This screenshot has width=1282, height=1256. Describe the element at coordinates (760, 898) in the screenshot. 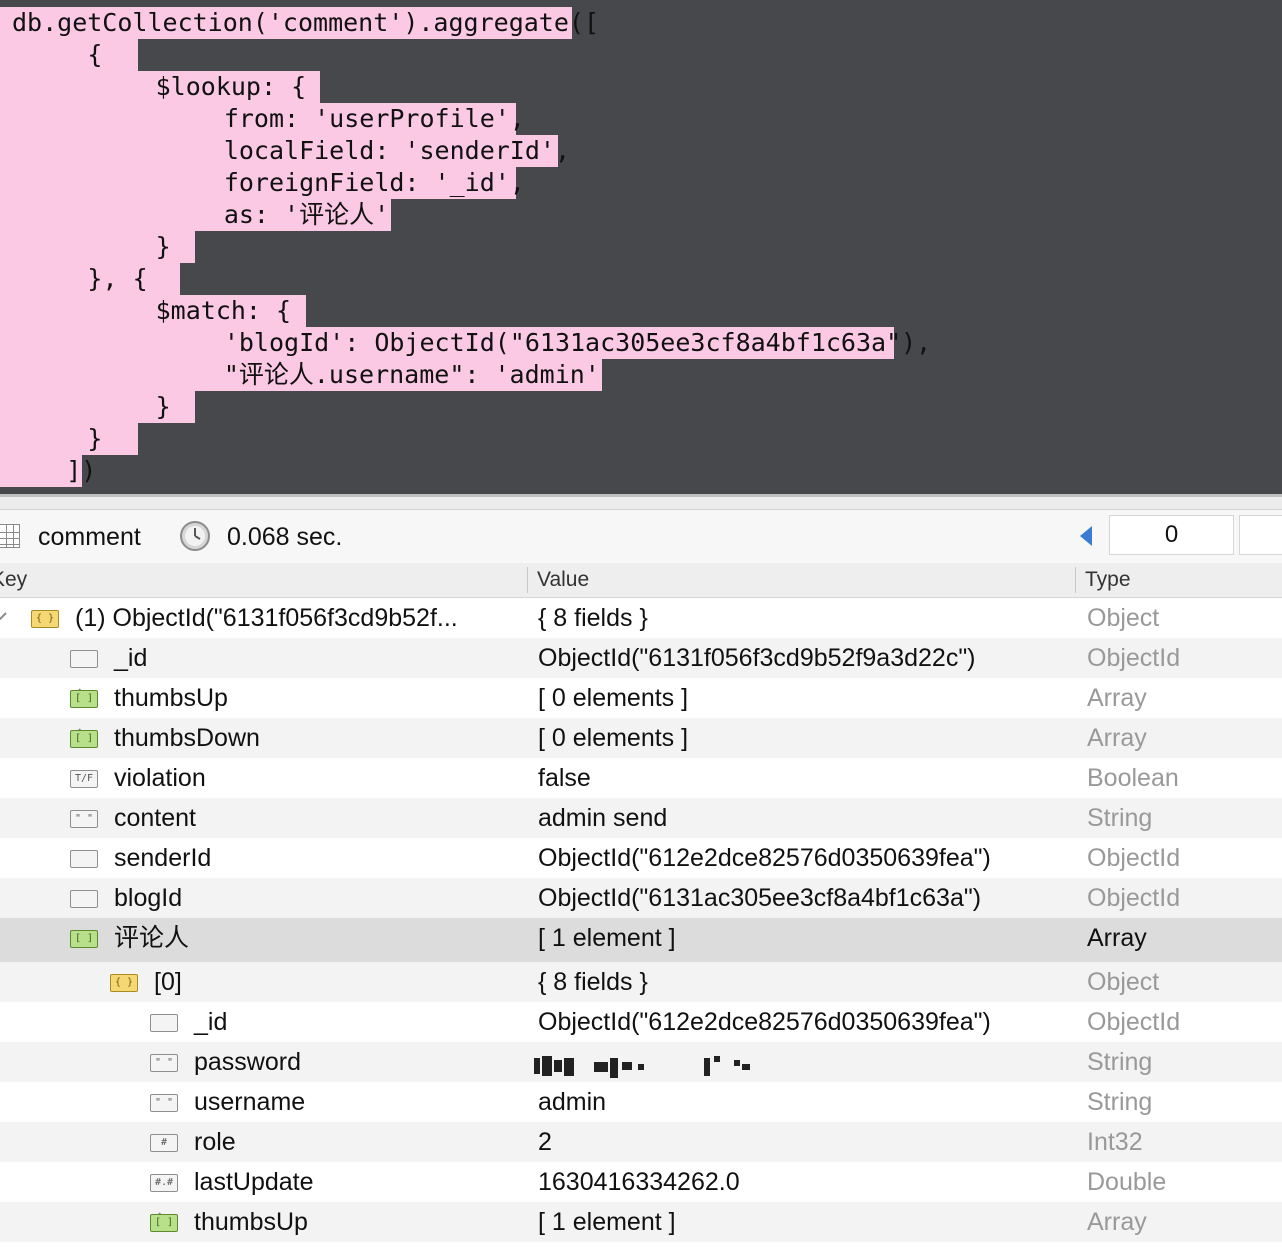

I see `row-value: ObjectId("6131ac305ee3cf8a4bf1c63a")` at that location.